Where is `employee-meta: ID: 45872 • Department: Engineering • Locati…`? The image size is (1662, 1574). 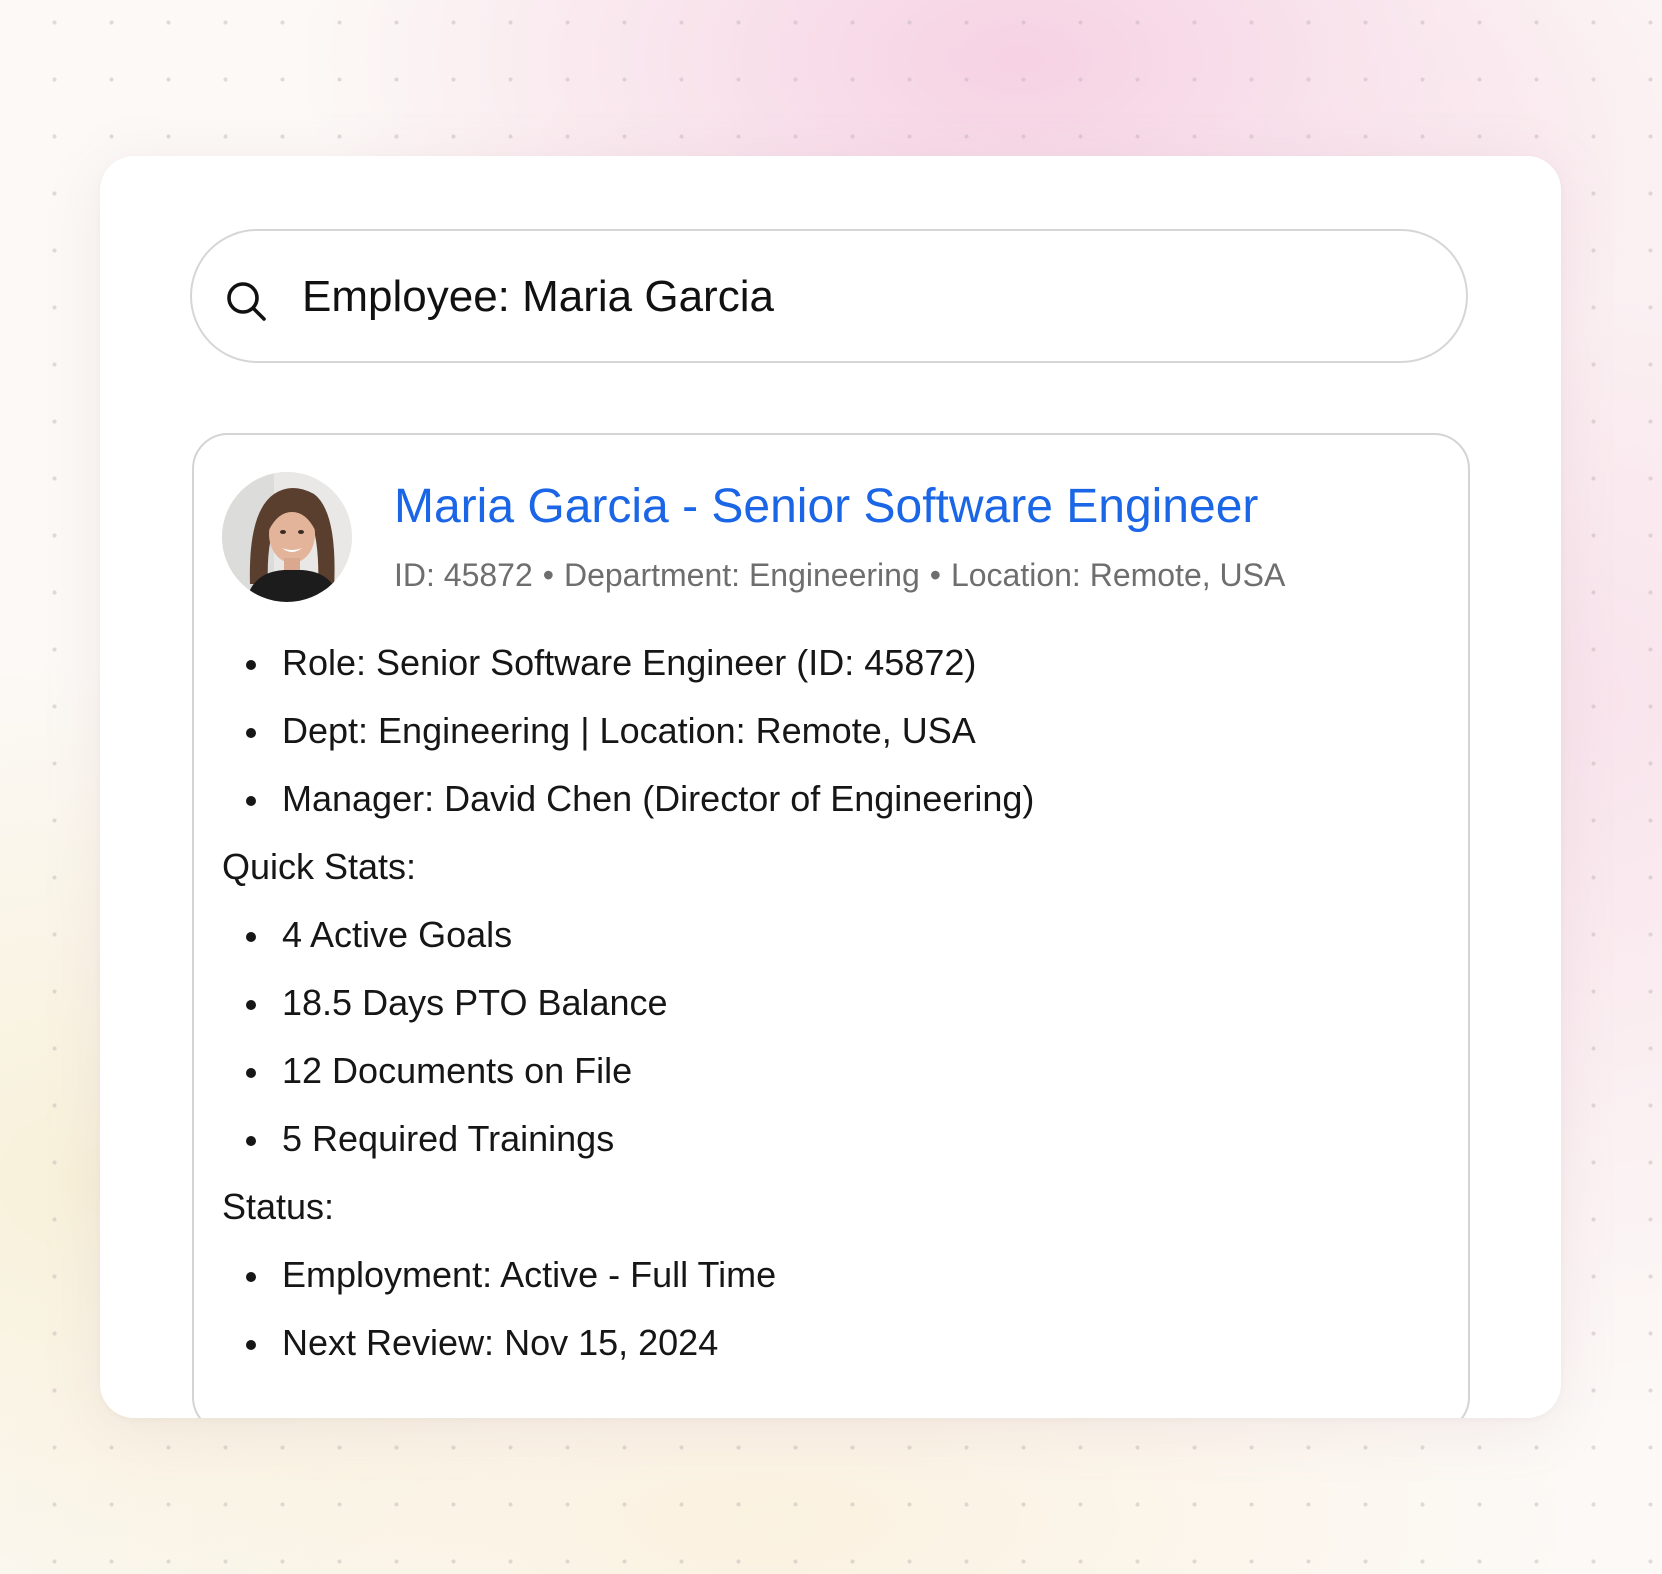
employee-meta: ID: 45872 • Department: Engineering • Locati… is located at coordinates (839, 575).